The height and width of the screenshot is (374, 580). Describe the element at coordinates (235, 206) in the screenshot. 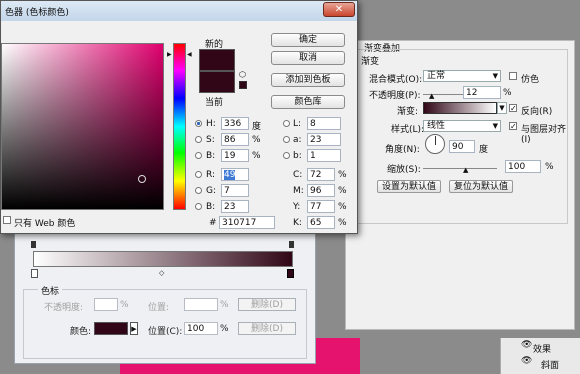

I see `blue-input: 23` at that location.